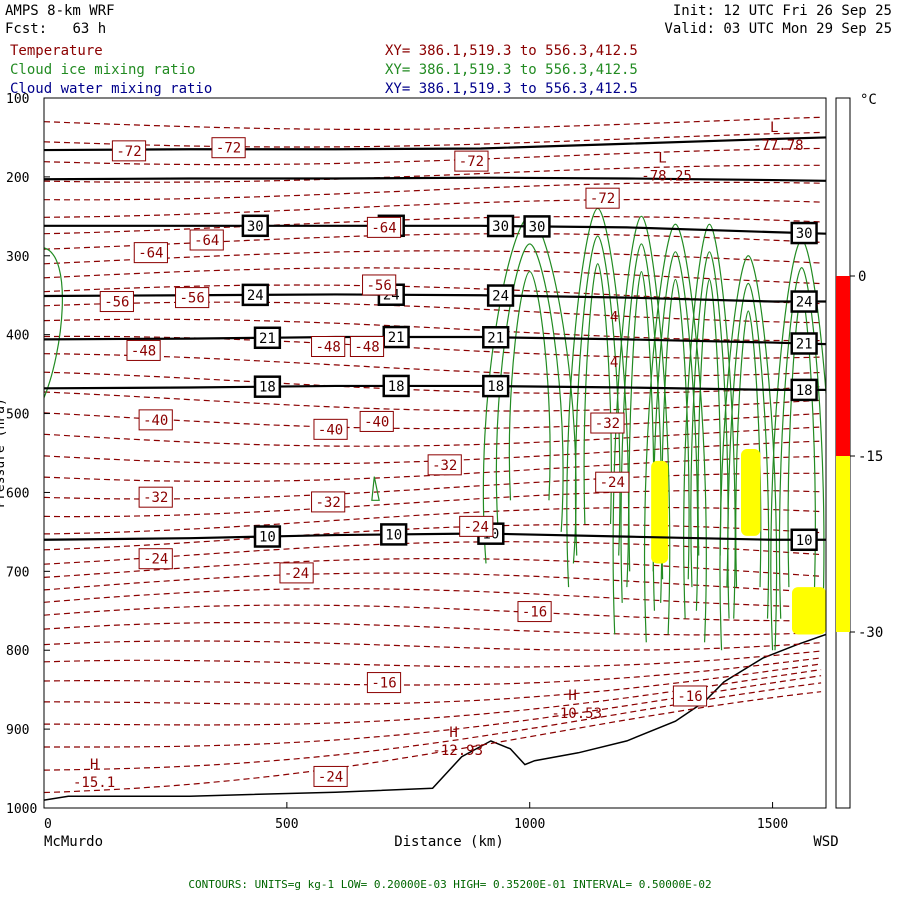 This screenshot has height=900, width=900. What do you see at coordinates (870, 633) in the screenshot?
I see `colorbar-label: -30` at bounding box center [870, 633].